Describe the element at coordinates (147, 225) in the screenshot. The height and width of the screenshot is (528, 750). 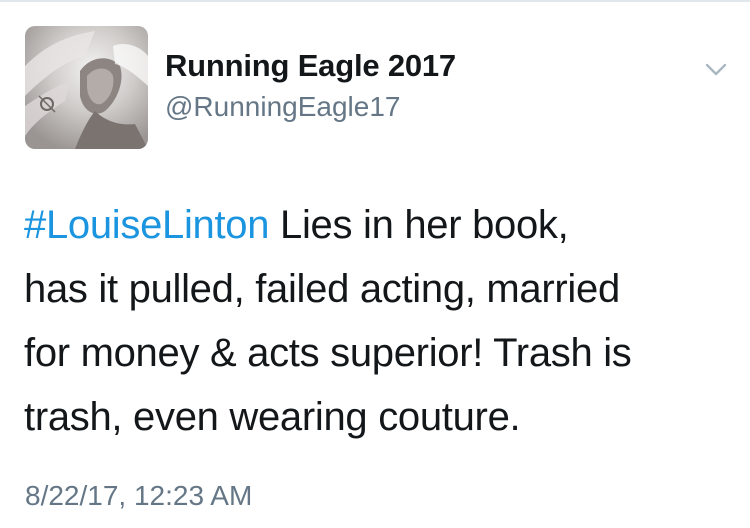
I see `hashtag-link: #LouiseLinton` at that location.